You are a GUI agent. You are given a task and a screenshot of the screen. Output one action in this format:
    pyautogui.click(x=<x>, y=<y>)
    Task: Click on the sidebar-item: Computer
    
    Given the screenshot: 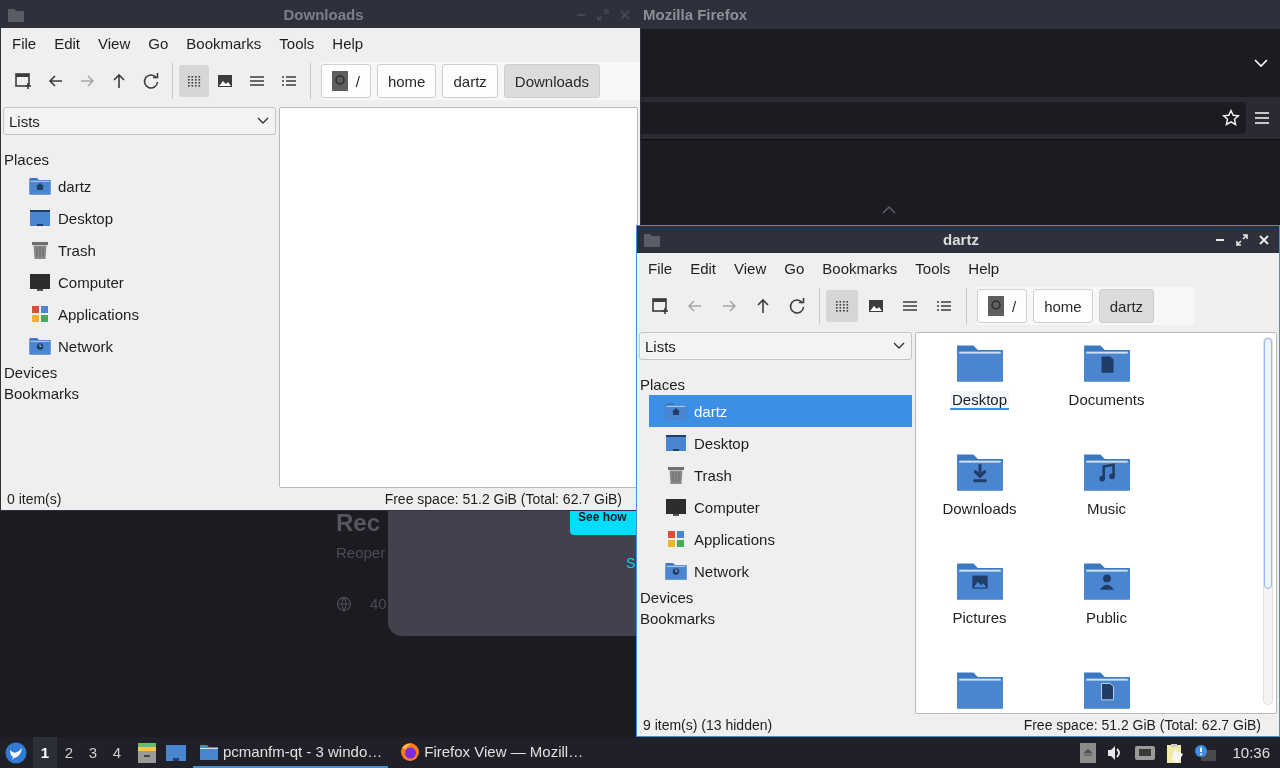 What is the action you would take?
    pyautogui.click(x=780, y=507)
    